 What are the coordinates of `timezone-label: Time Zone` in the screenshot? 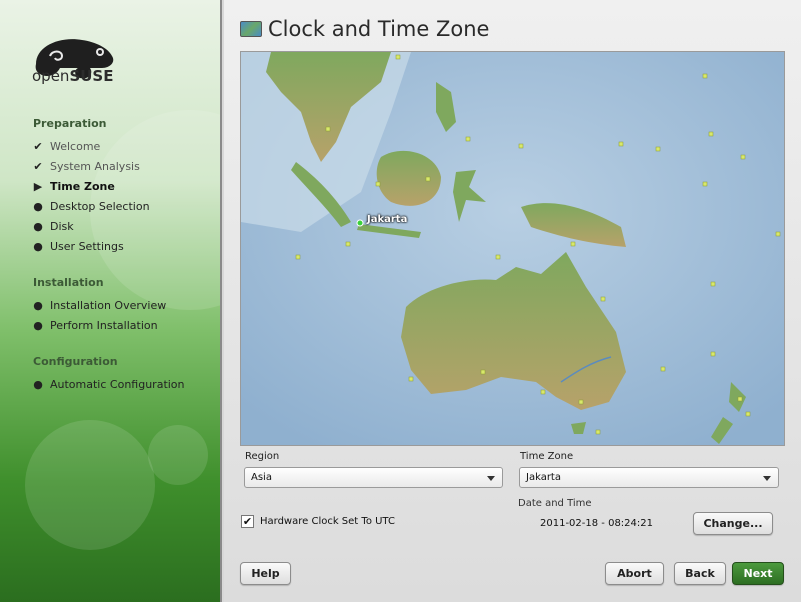 It's located at (547, 456).